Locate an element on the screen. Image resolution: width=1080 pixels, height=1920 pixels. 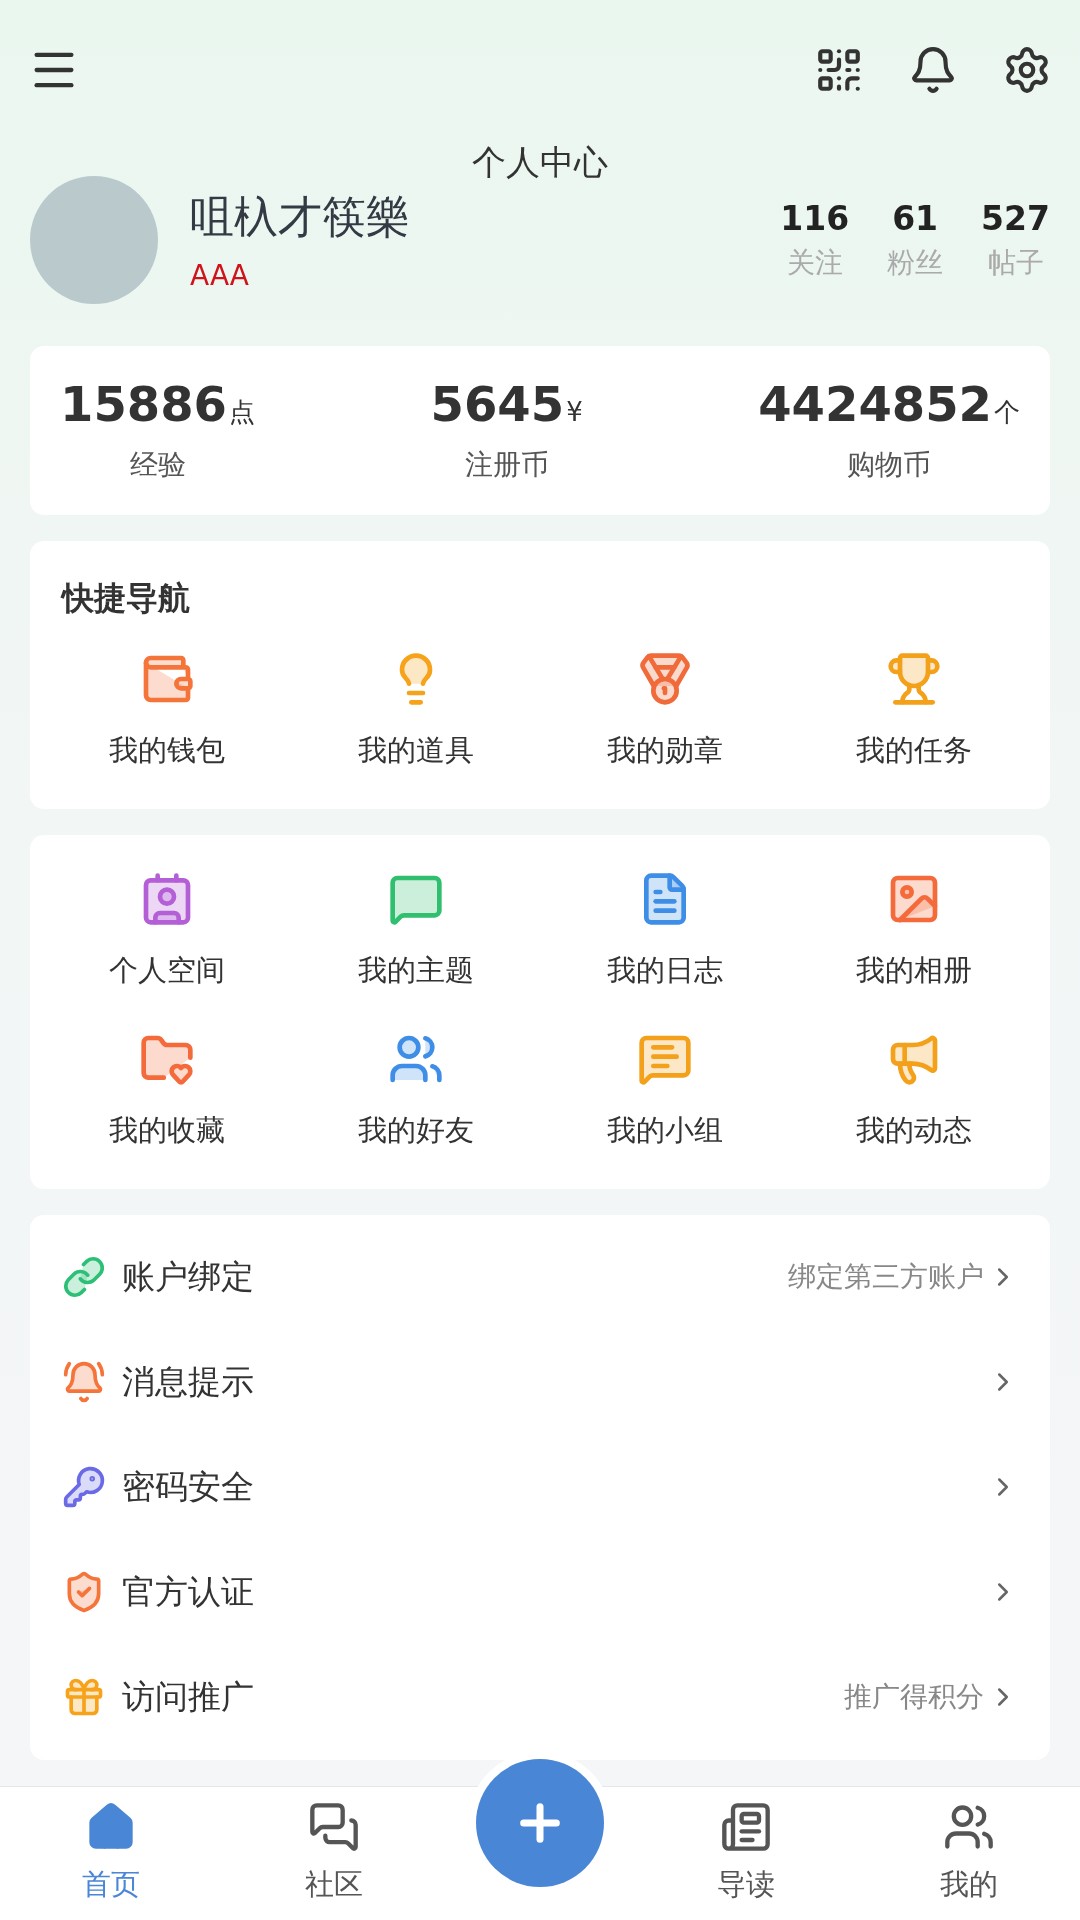
row-hint: 绑定第三方账户 is located at coordinates (886, 1277).